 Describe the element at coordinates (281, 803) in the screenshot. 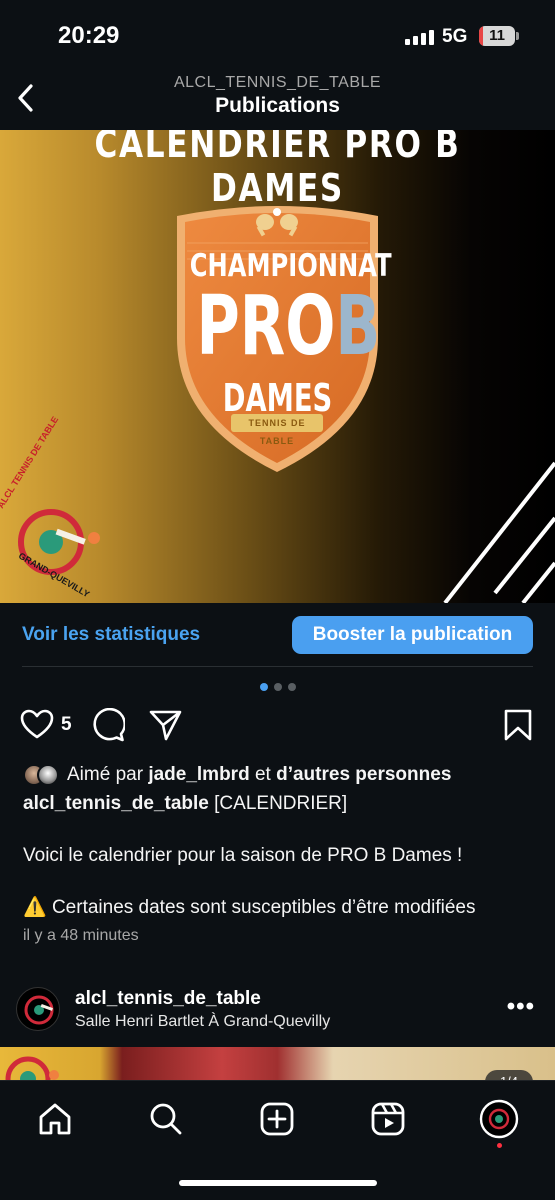

I see `caption-tag: [CALENDRIER]` at that location.